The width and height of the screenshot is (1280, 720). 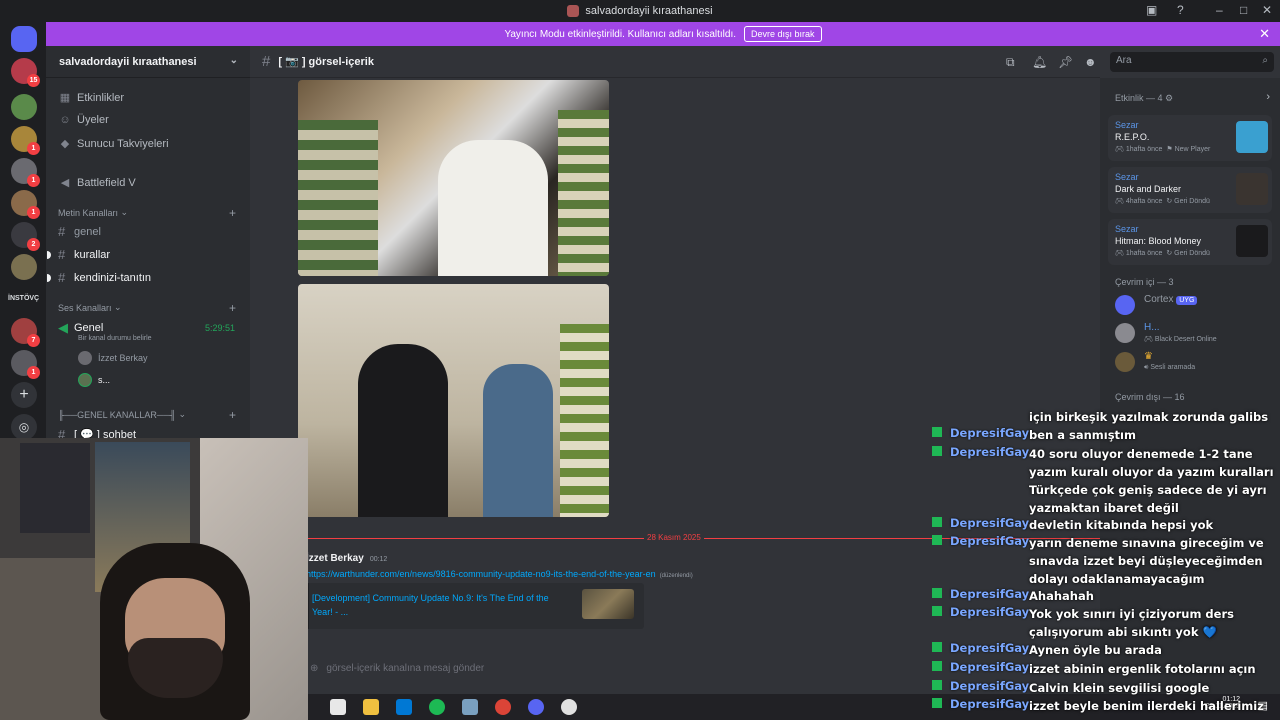 I want to click on channel-label: kurallar, so click(x=92, y=254).